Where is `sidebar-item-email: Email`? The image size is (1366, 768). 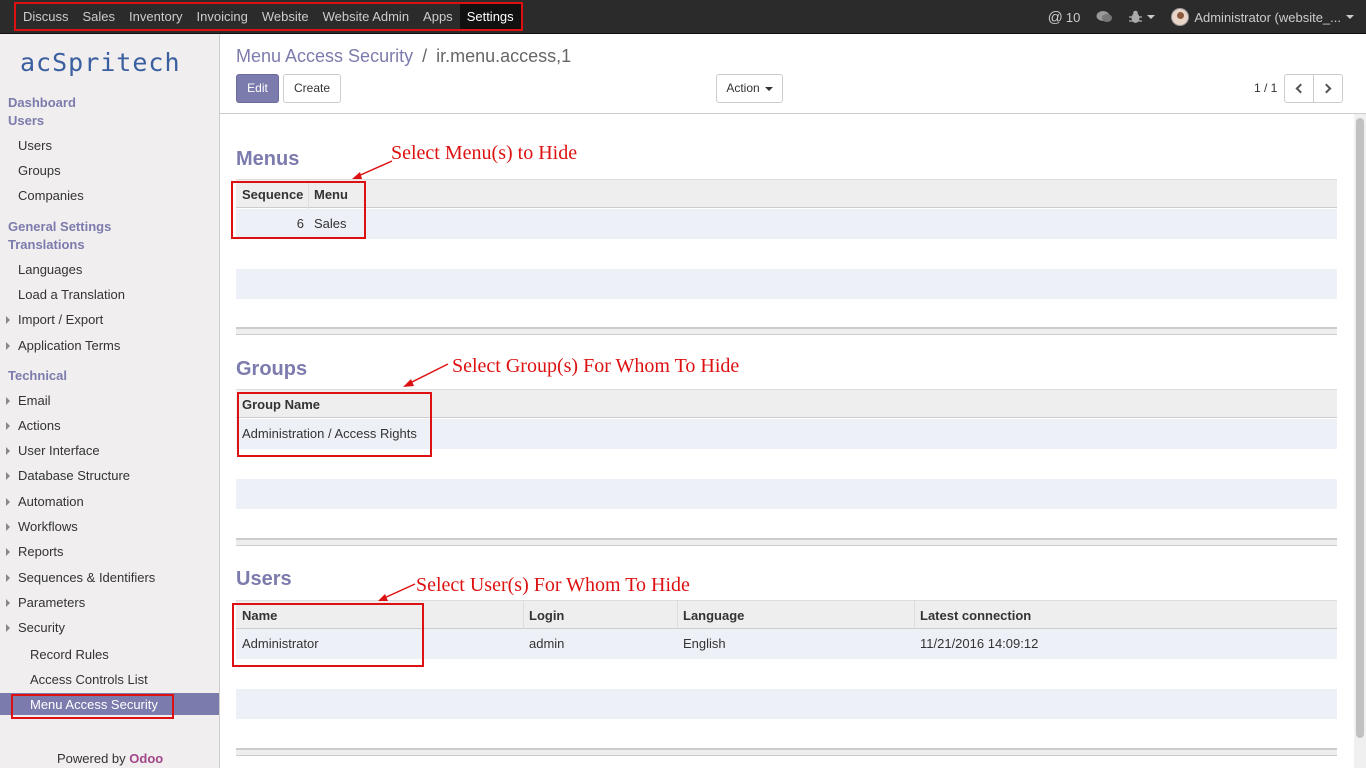 sidebar-item-email: Email is located at coordinates (34, 400).